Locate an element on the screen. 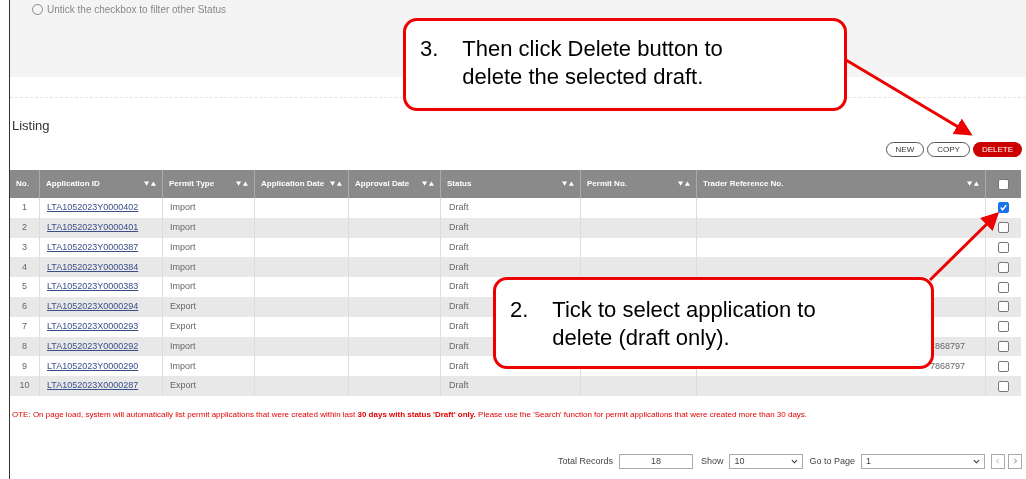  column-header: No. is located at coordinates (22, 184).